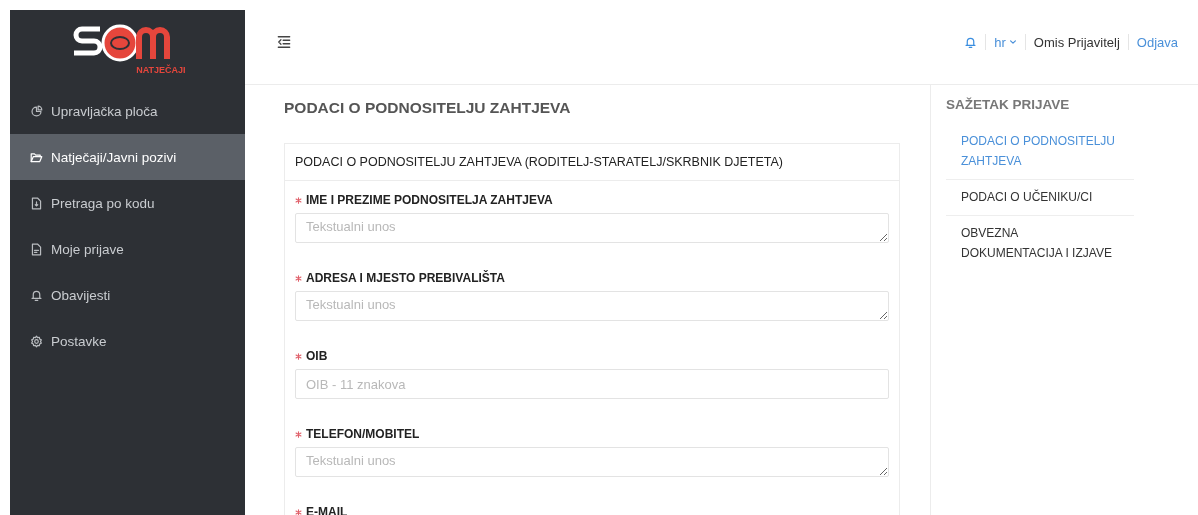 The image size is (1198, 515). What do you see at coordinates (127, 249) in the screenshot?
I see `sidebar-item: Moje prijave` at bounding box center [127, 249].